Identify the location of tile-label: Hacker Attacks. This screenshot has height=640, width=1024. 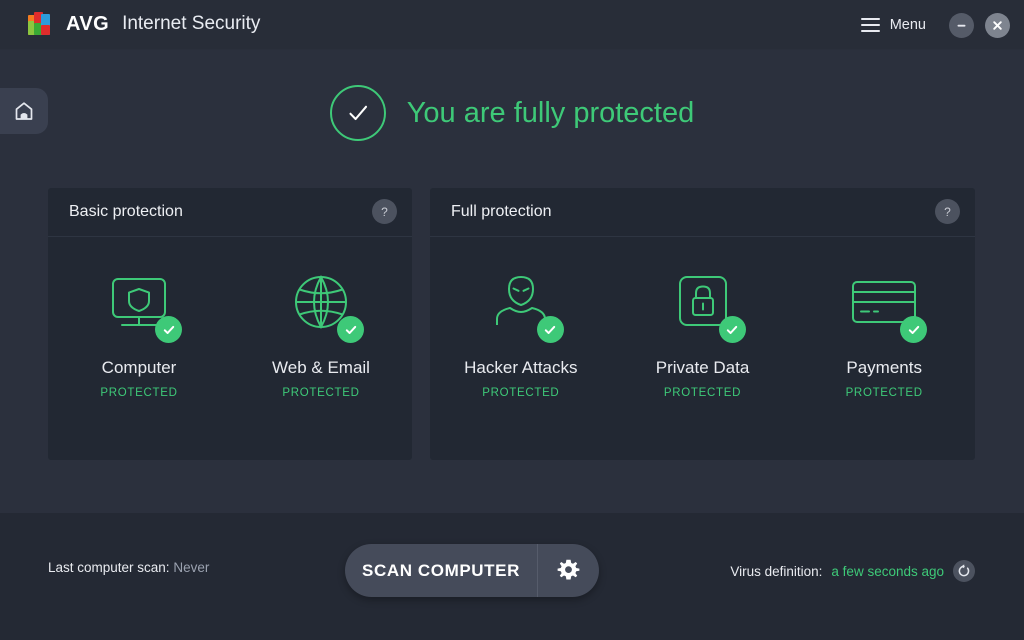
(521, 367).